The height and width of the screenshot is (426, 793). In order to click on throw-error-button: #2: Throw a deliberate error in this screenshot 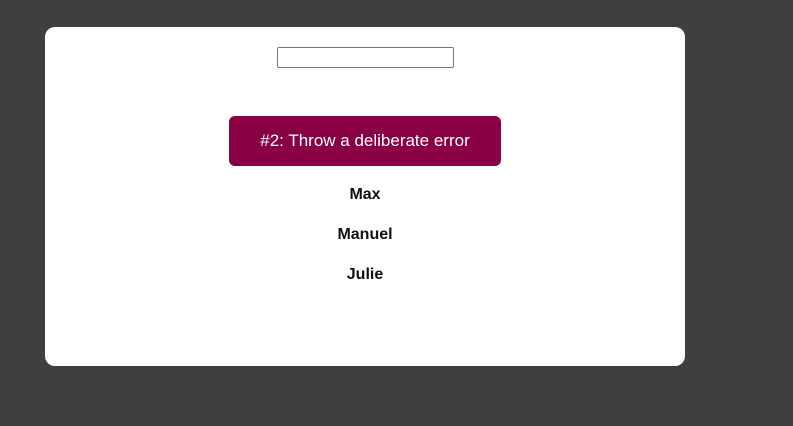, I will do `click(365, 141)`.